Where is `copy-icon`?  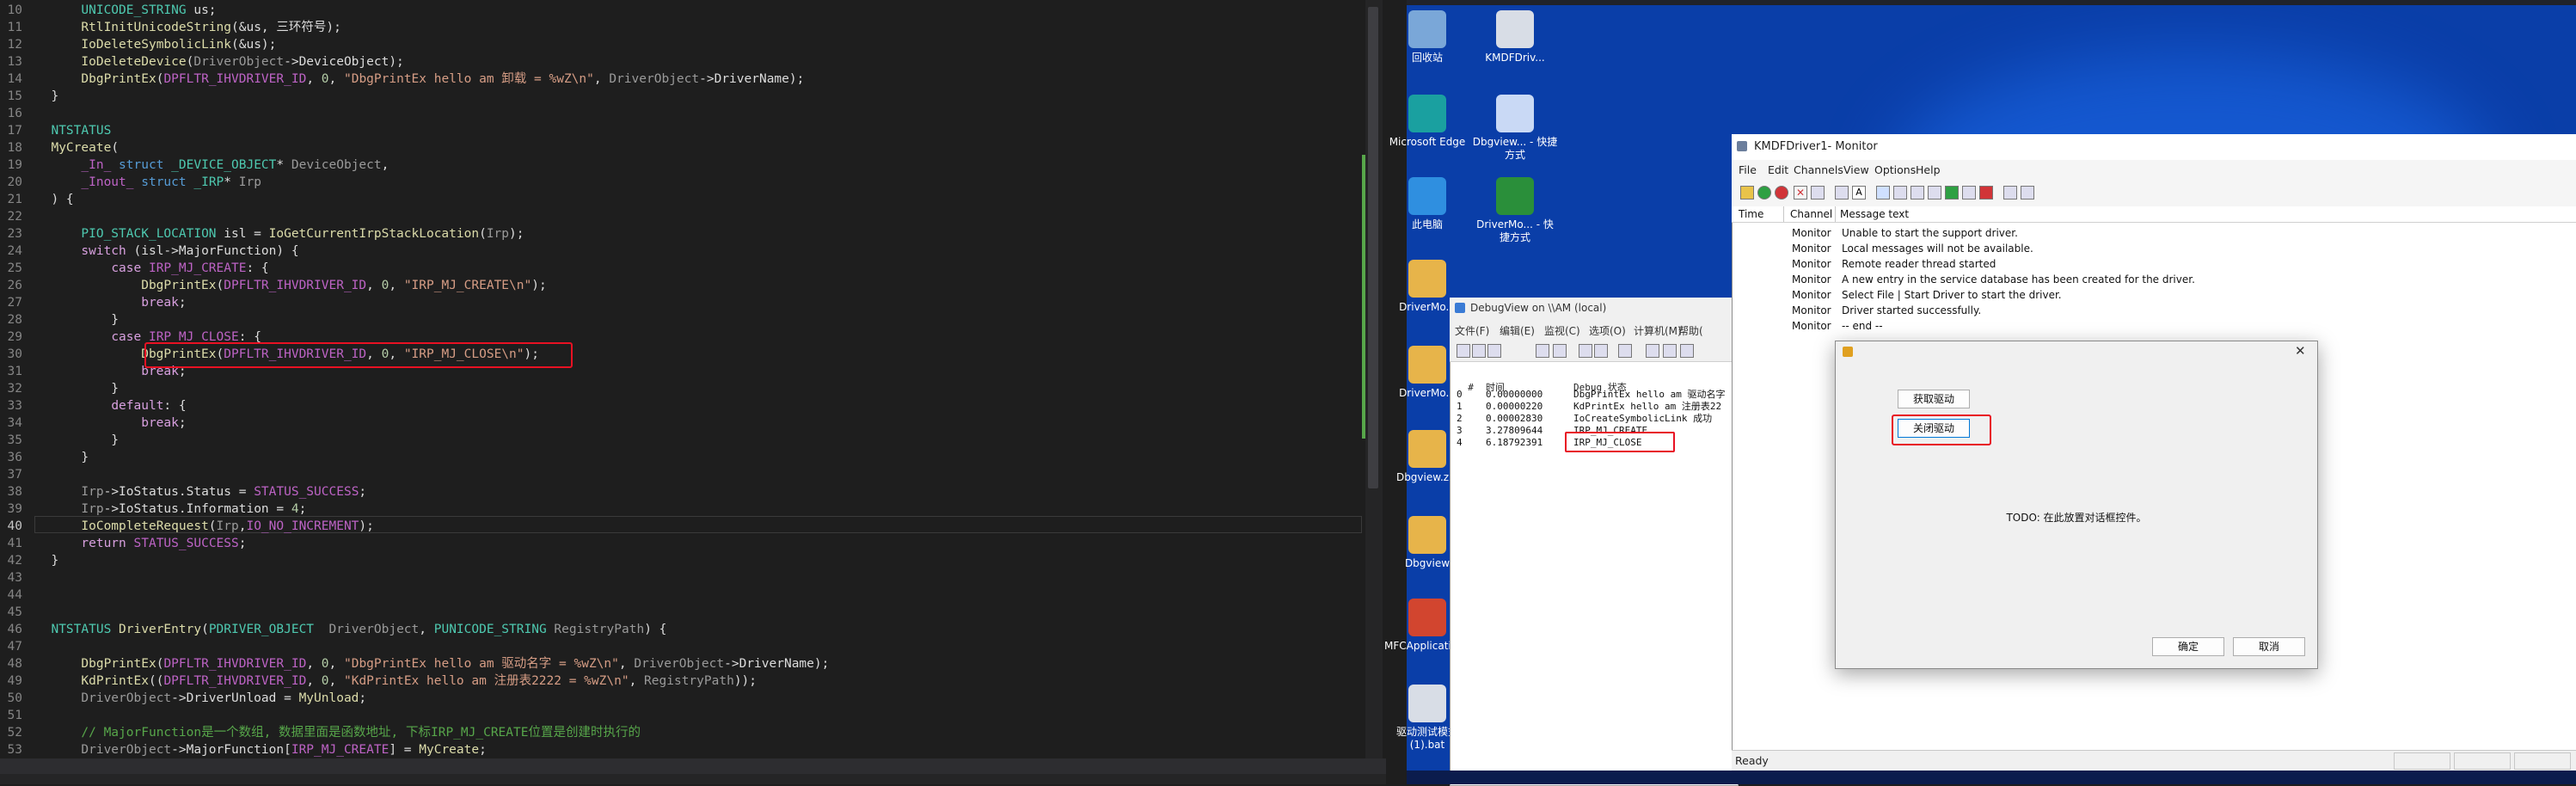
copy-icon is located at coordinates (1900, 193).